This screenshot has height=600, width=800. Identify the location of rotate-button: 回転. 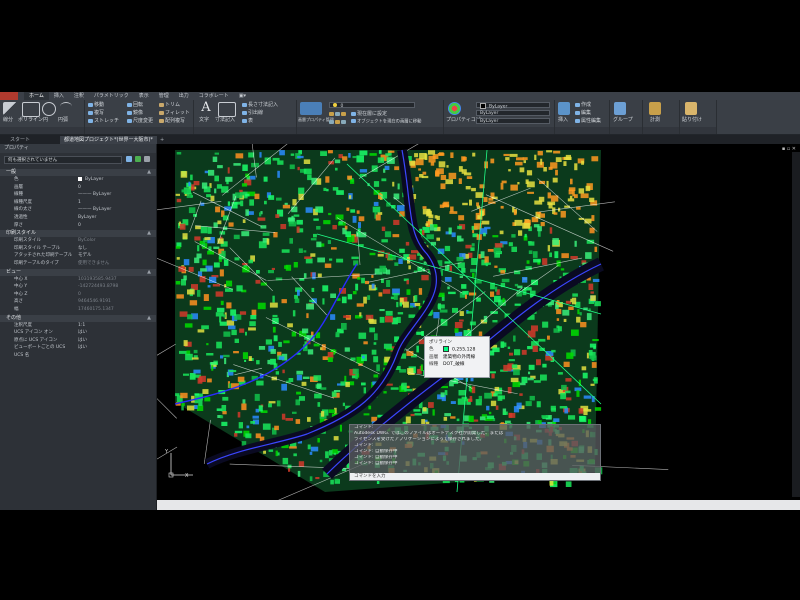
(135, 105).